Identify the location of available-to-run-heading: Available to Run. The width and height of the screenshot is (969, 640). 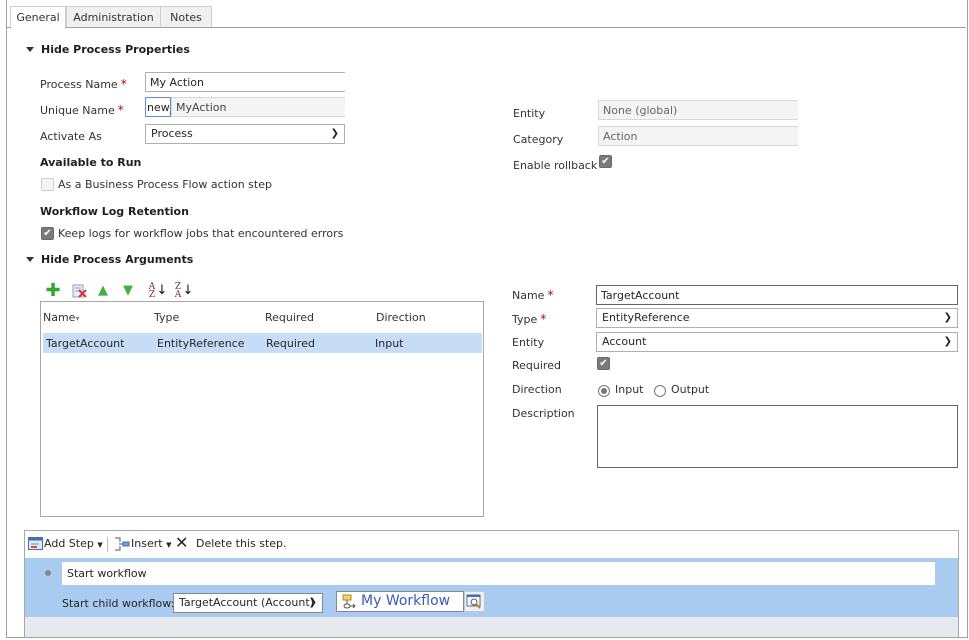
(91, 162).